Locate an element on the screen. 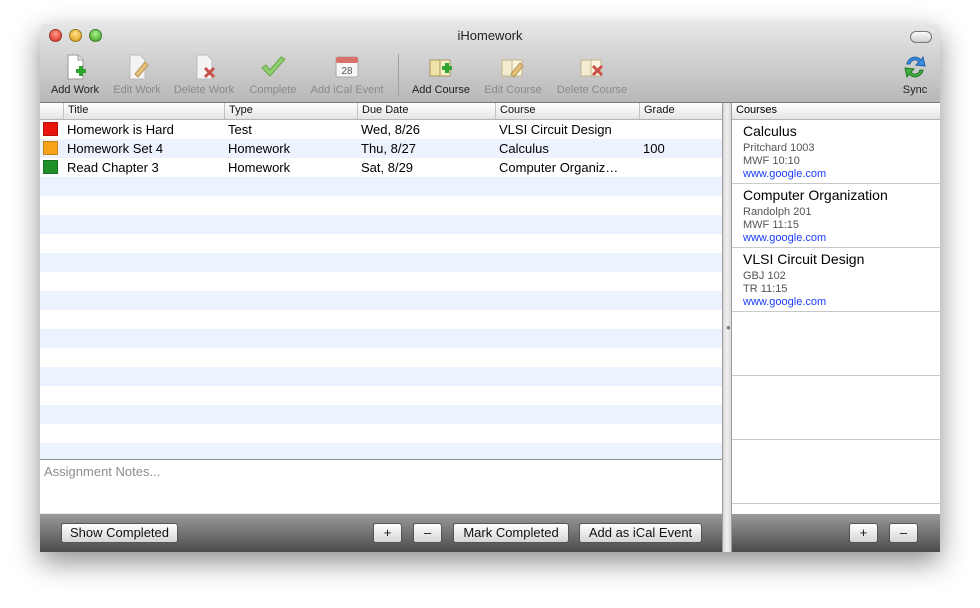 This screenshot has width=980, height=608. edit-work-label: Edit Work is located at coordinates (137, 90).